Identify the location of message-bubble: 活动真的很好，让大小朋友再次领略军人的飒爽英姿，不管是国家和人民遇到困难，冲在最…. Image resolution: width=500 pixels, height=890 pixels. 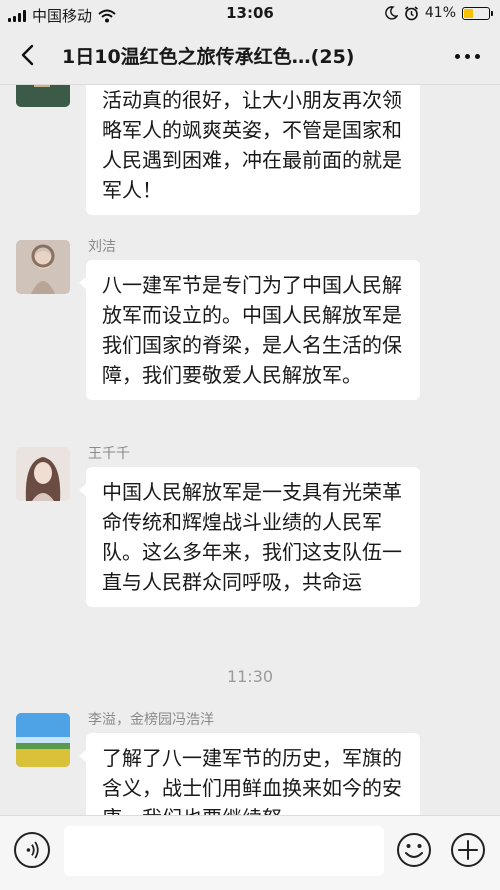
(253, 150).